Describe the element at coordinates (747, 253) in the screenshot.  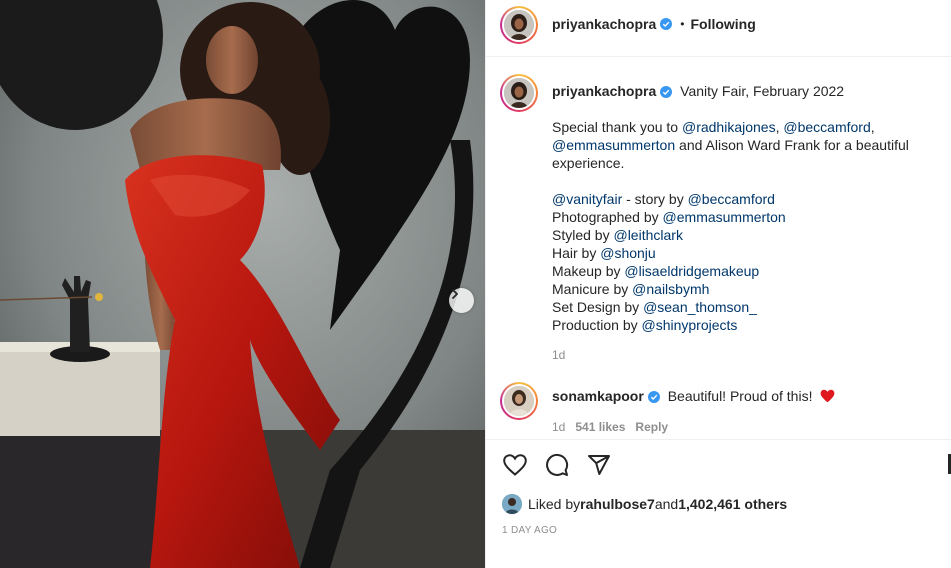
I see `credit-line: Hair by @shonju` at that location.